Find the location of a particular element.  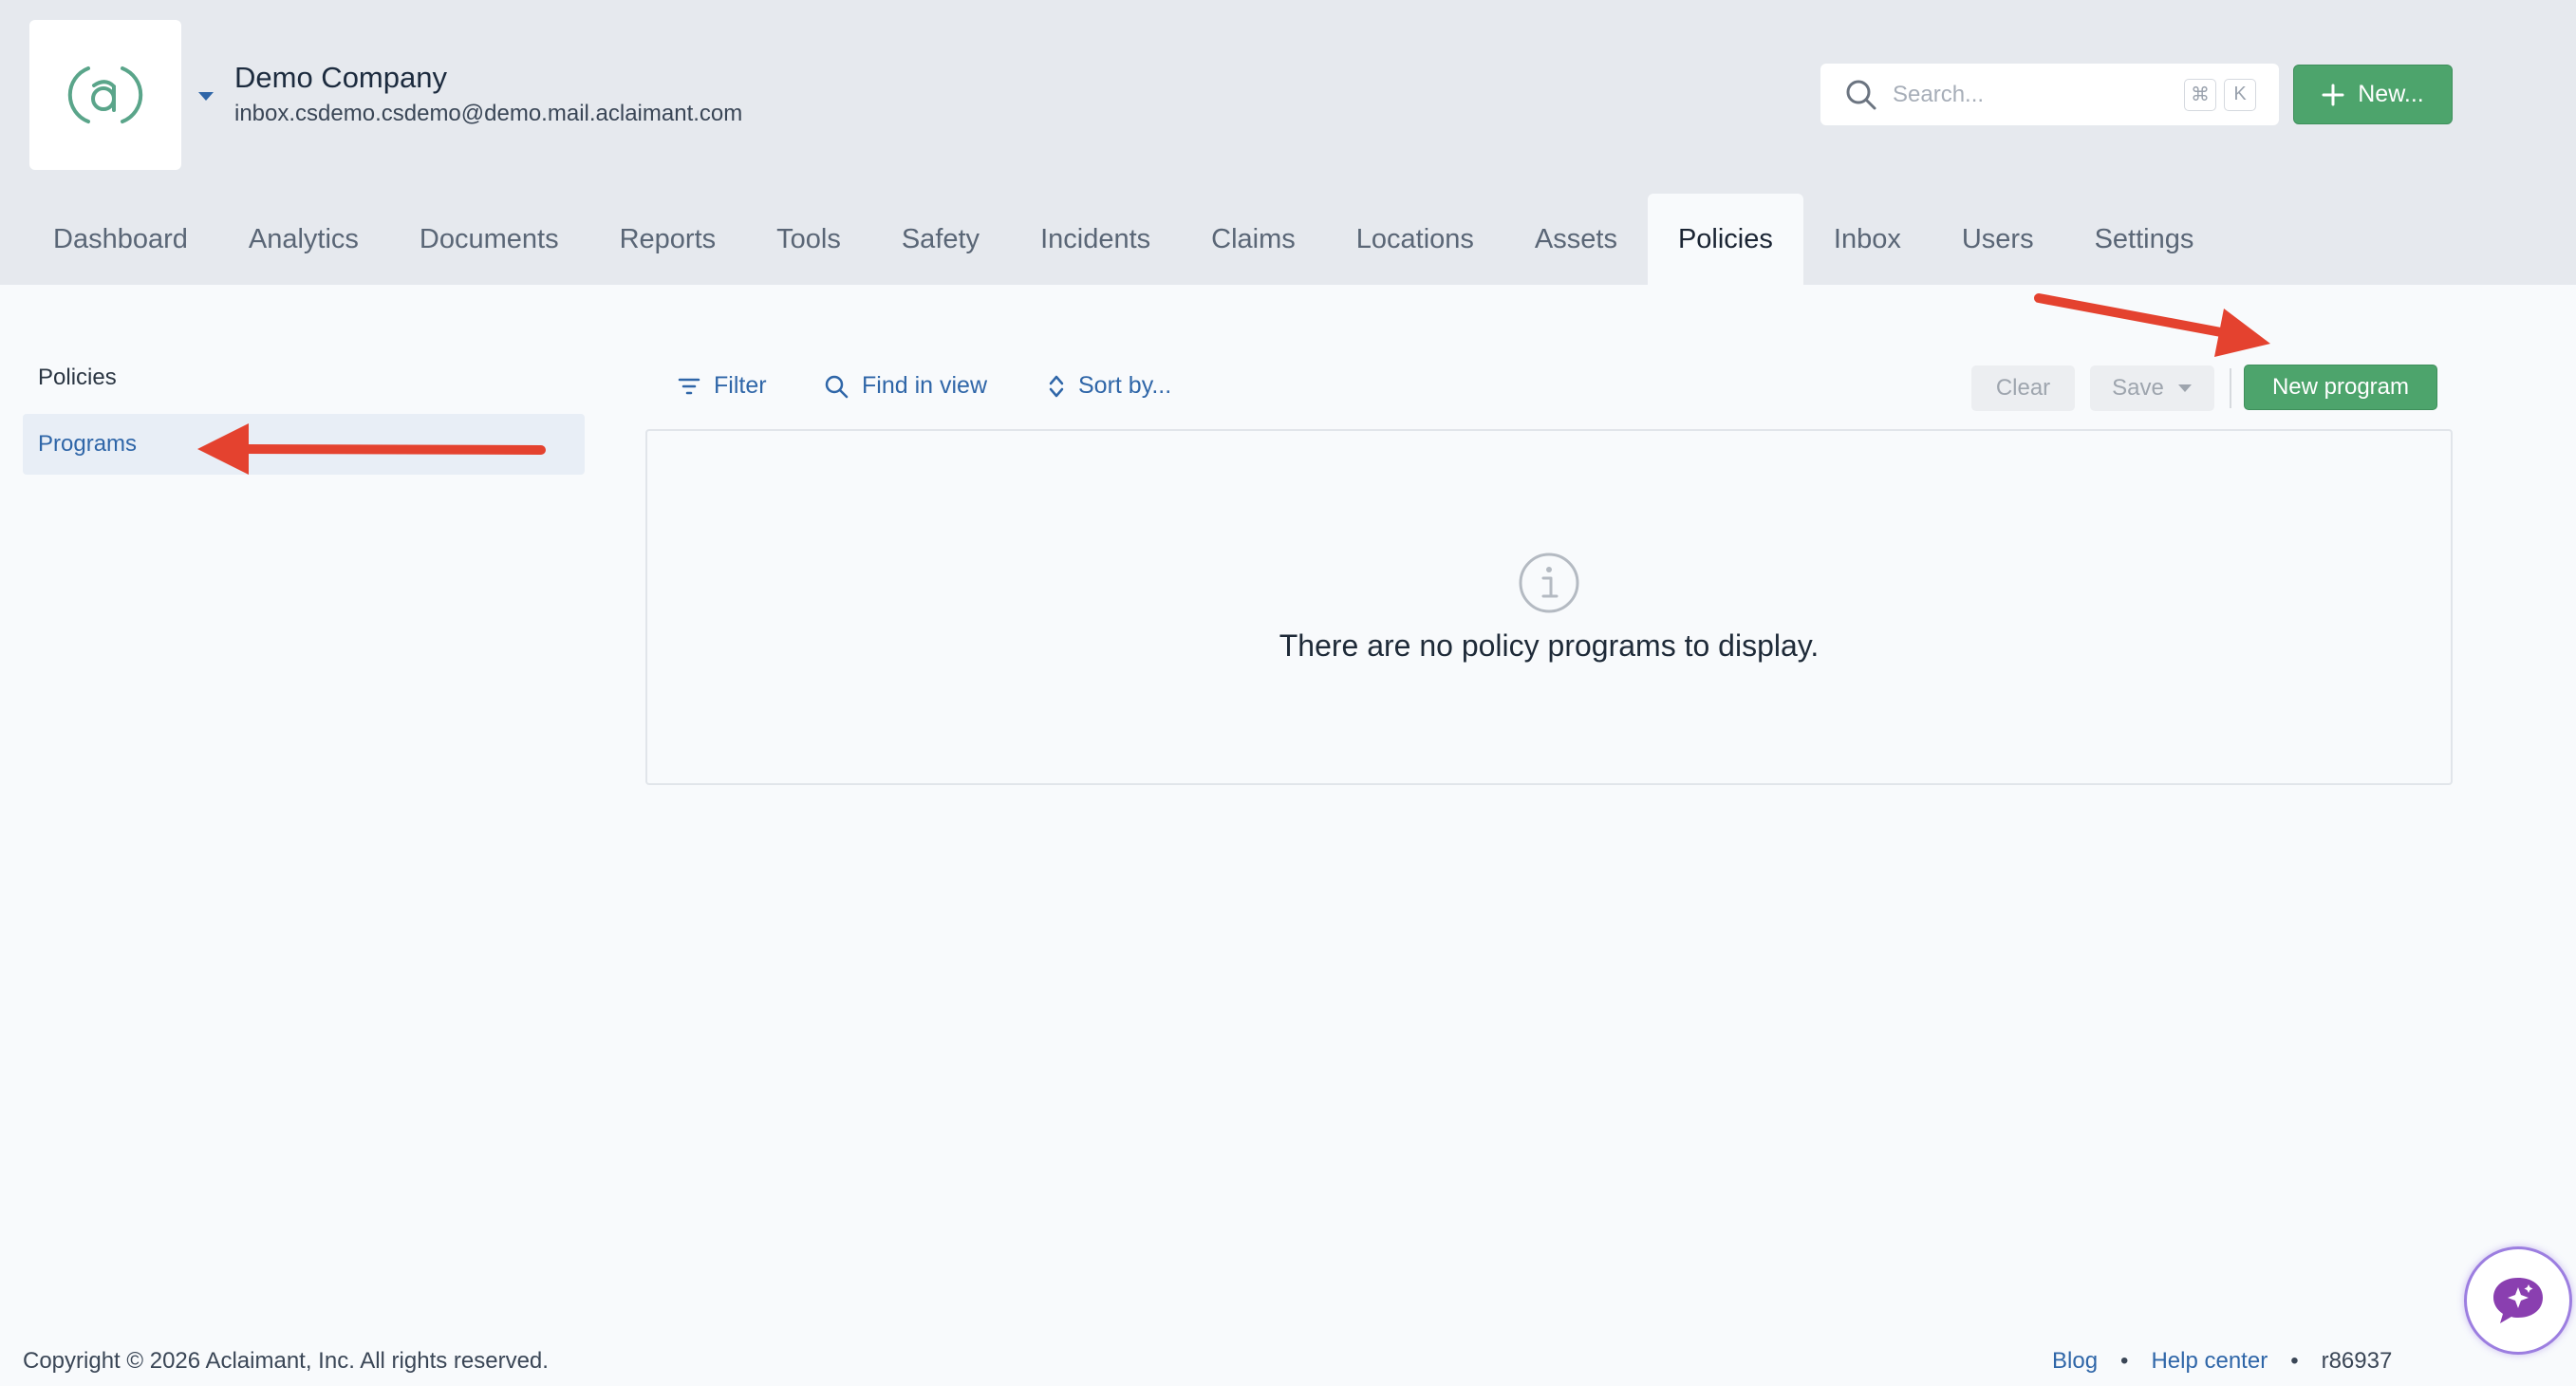

tab-settings: Settings is located at coordinates (2144, 239).